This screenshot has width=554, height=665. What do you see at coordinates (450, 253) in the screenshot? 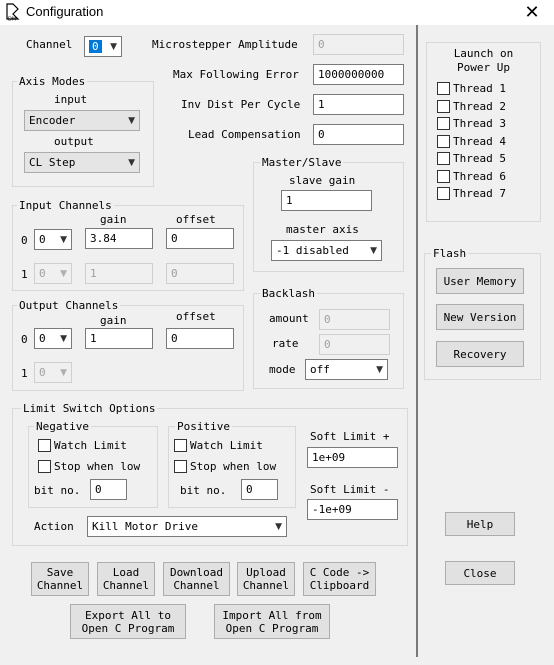
I see `flash-title: Flash` at bounding box center [450, 253].